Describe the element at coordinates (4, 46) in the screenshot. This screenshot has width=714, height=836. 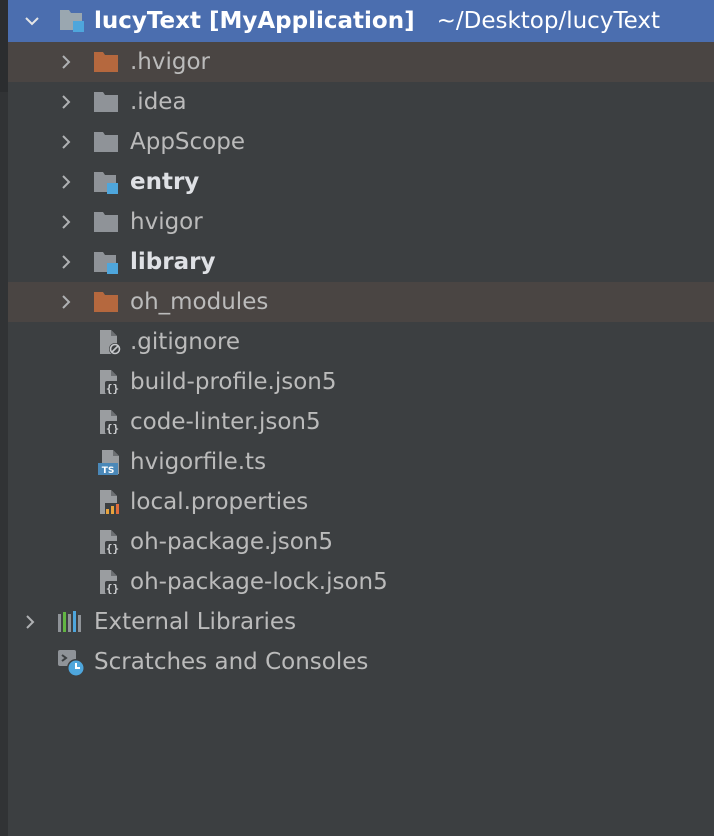
I see `gutter-handle` at that location.